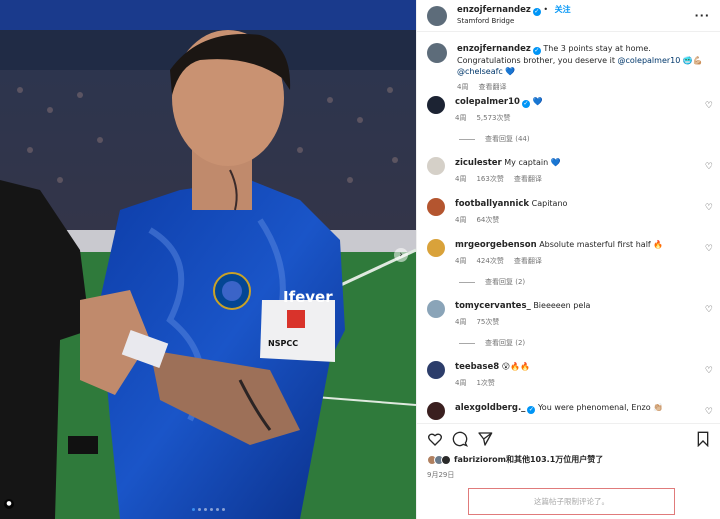  I want to click on comment-likes: 424次赞, so click(489, 261).